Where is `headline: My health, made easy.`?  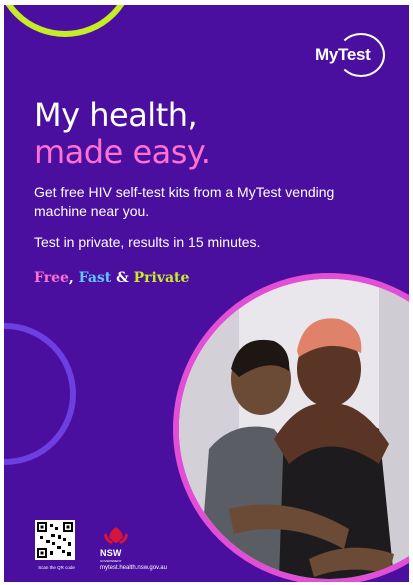 headline: My health, made easy. is located at coordinates (122, 133).